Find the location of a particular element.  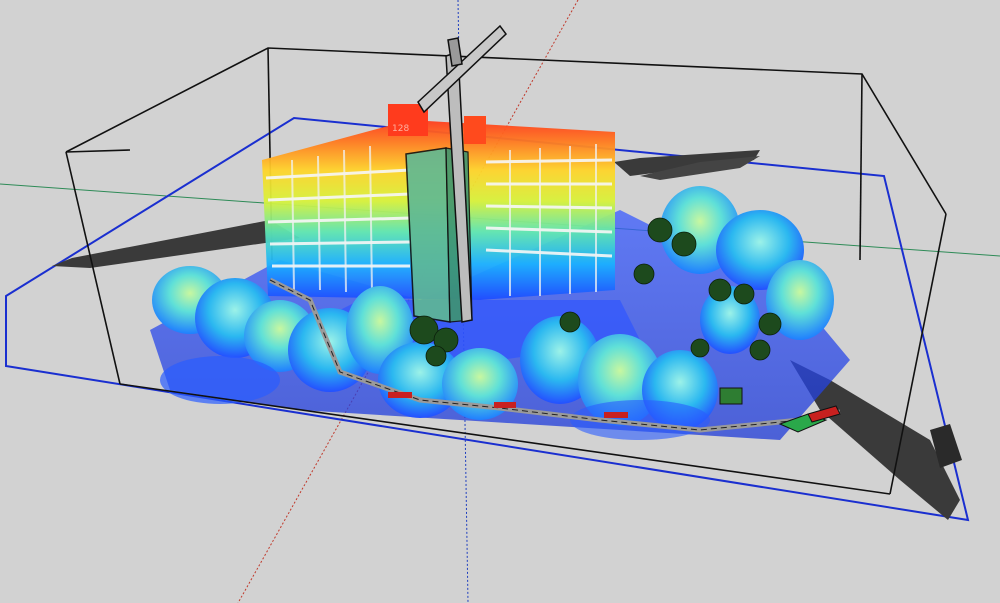

glass-core-tower is located at coordinates (428, 235).